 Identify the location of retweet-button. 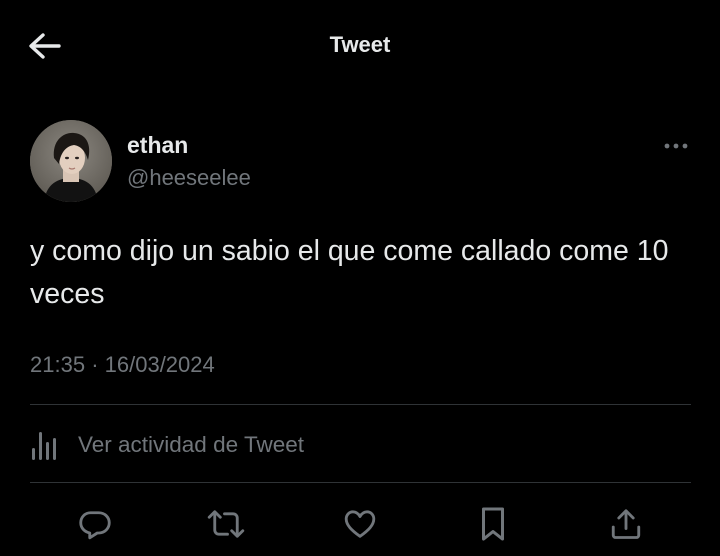
(226, 524).